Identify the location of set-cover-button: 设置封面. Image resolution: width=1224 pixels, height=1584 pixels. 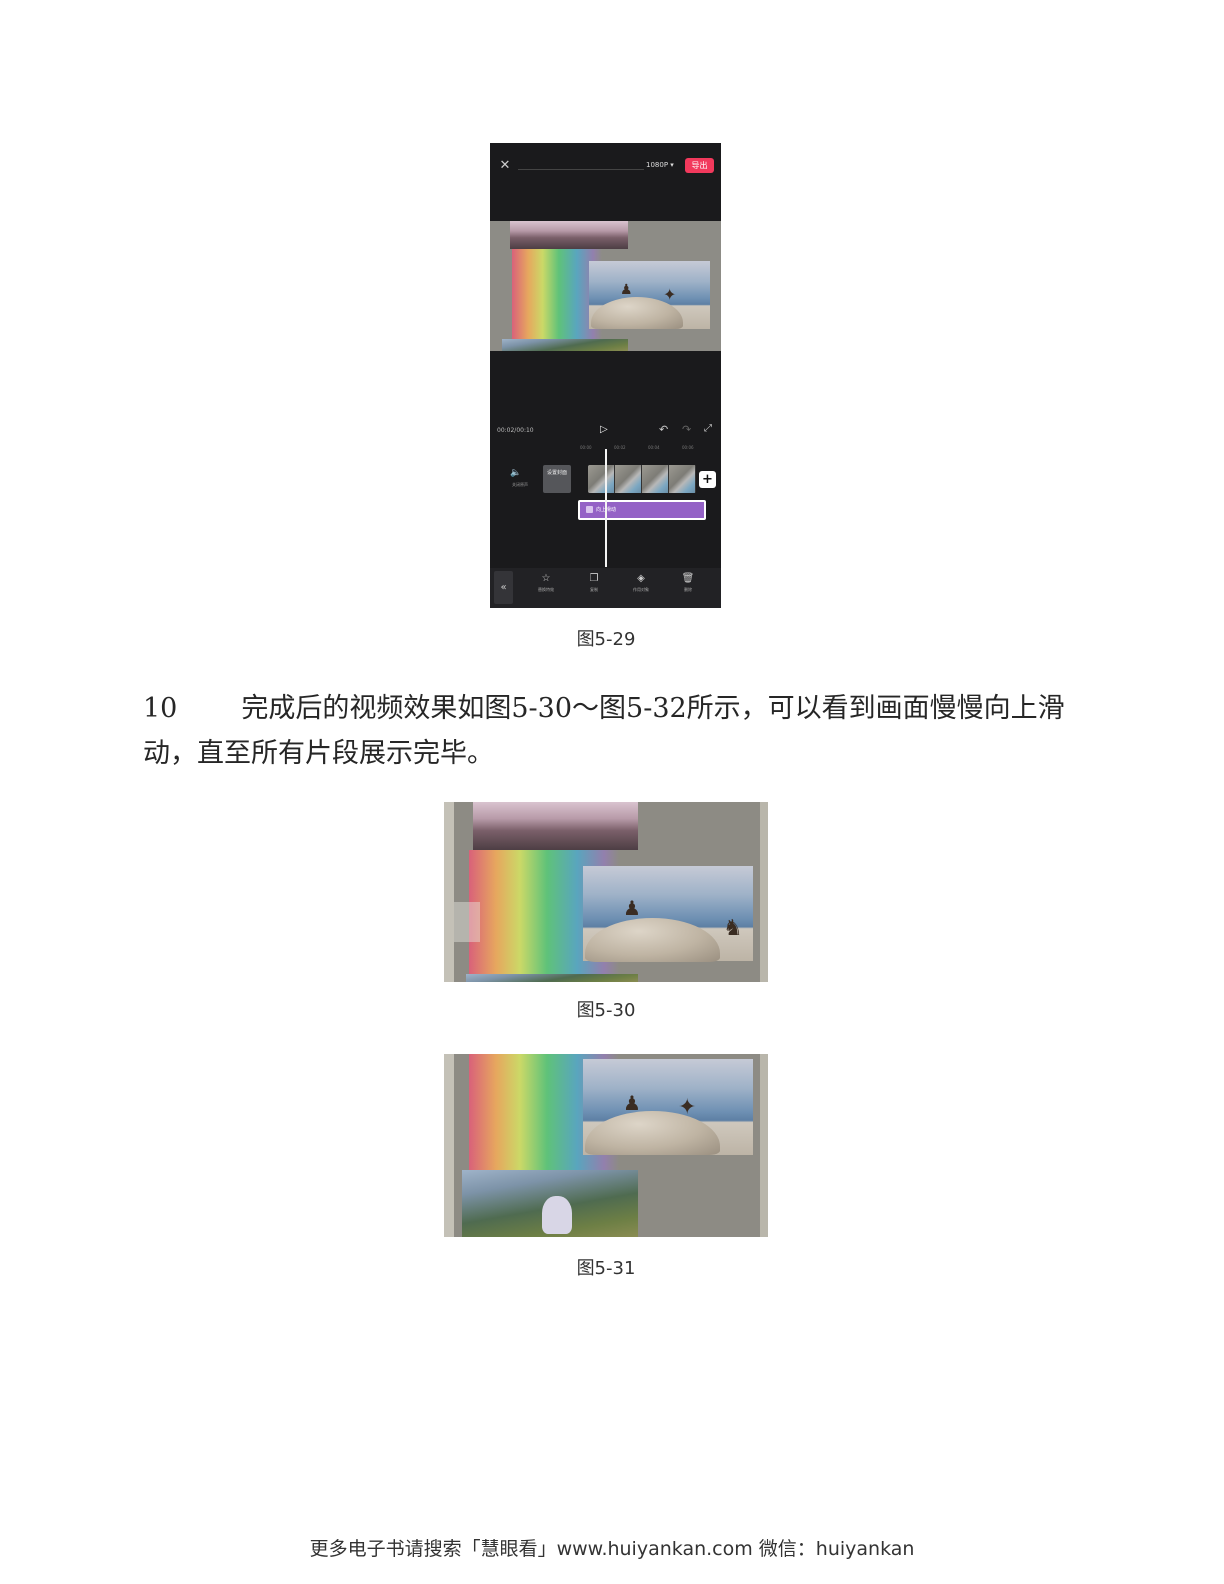
(557, 479).